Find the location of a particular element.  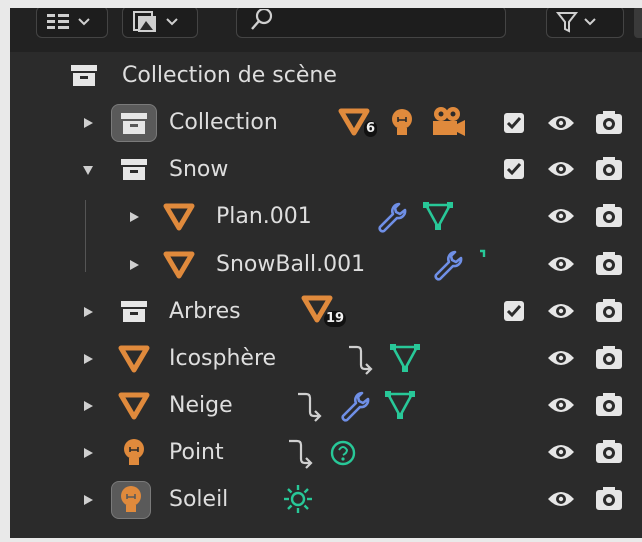

row-label: Collection is located at coordinates (223, 122).